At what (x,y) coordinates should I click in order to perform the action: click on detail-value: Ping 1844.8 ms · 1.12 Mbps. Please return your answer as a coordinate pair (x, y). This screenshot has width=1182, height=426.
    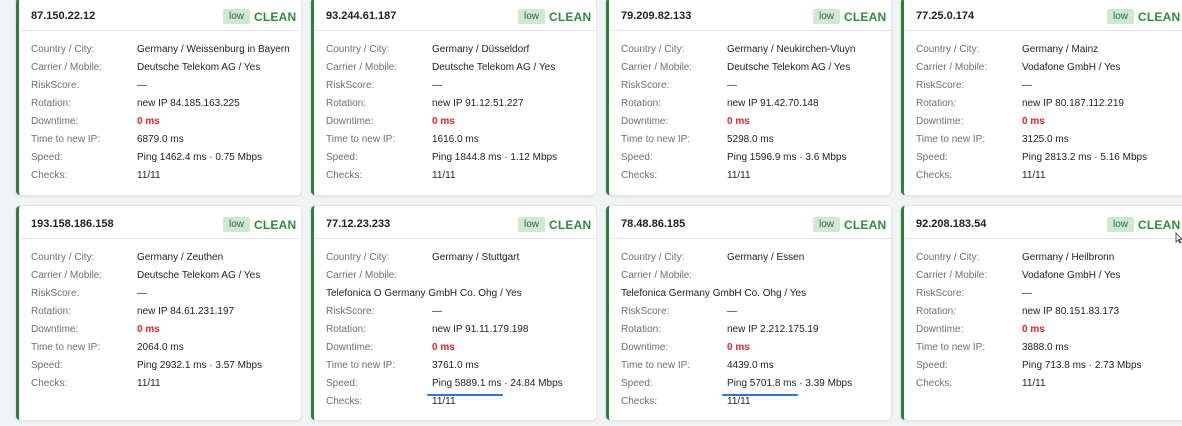
    Looking at the image, I should click on (495, 157).